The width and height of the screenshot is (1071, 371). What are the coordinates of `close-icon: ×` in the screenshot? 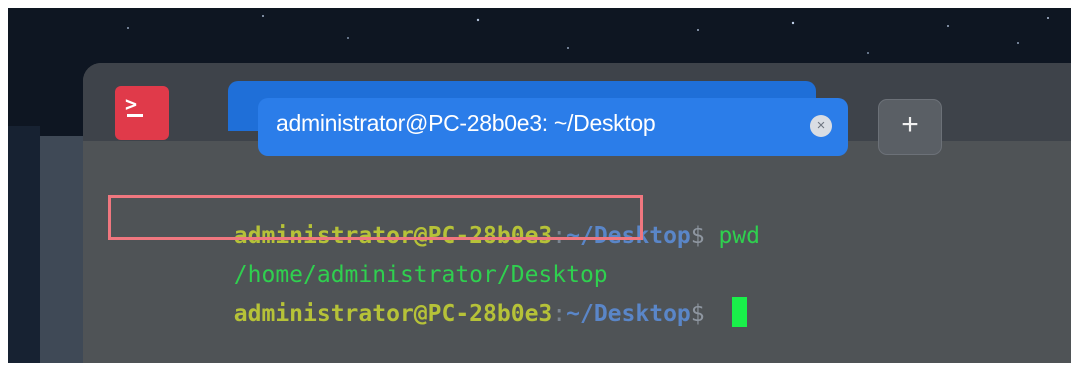 It's located at (821, 126).